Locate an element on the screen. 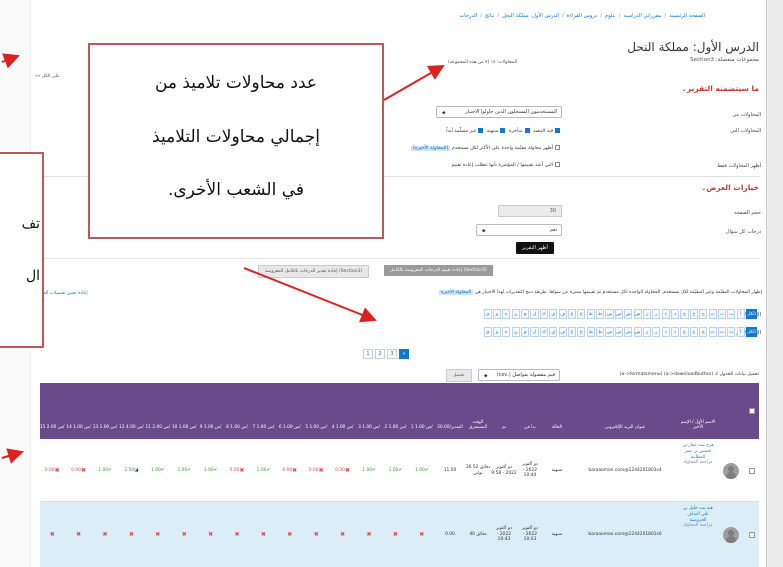  initial-filter: ل is located at coordinates (534, 314).